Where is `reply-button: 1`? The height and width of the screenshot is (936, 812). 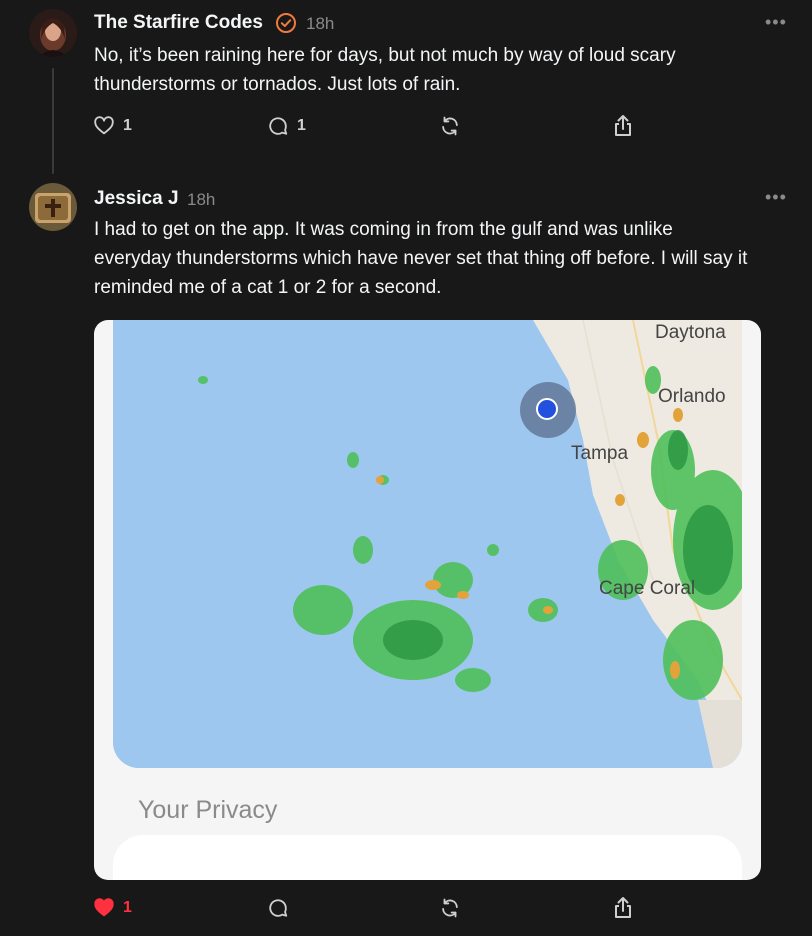
reply-button: 1 is located at coordinates (286, 126).